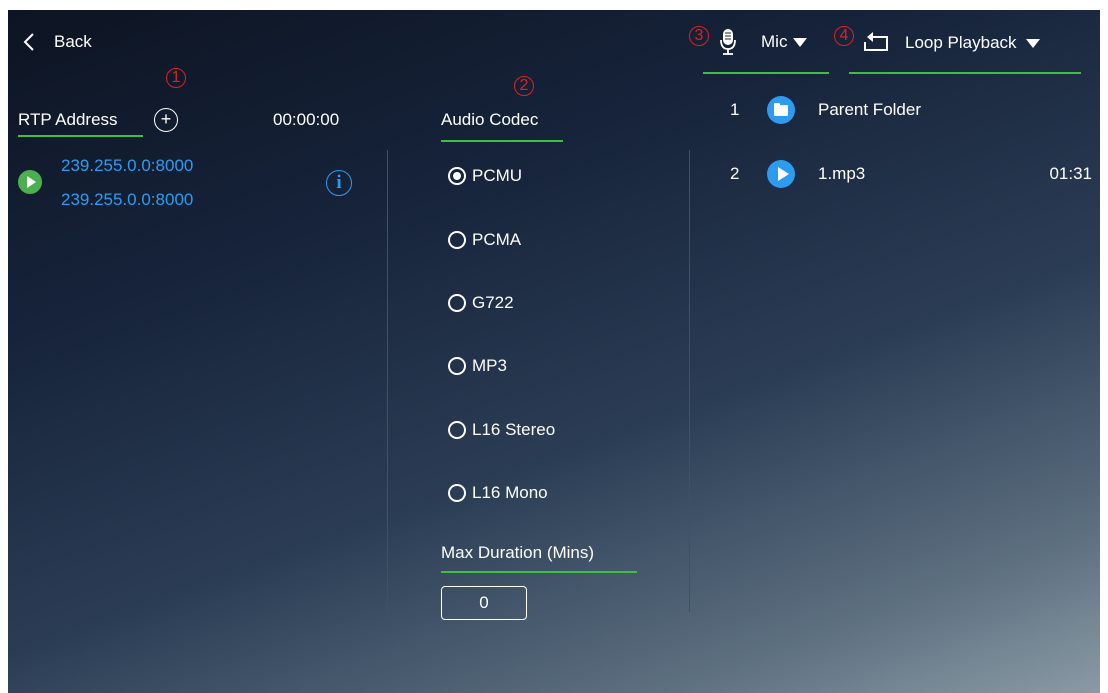 This screenshot has height=693, width=1108. I want to click on back-label: Back, so click(73, 41).